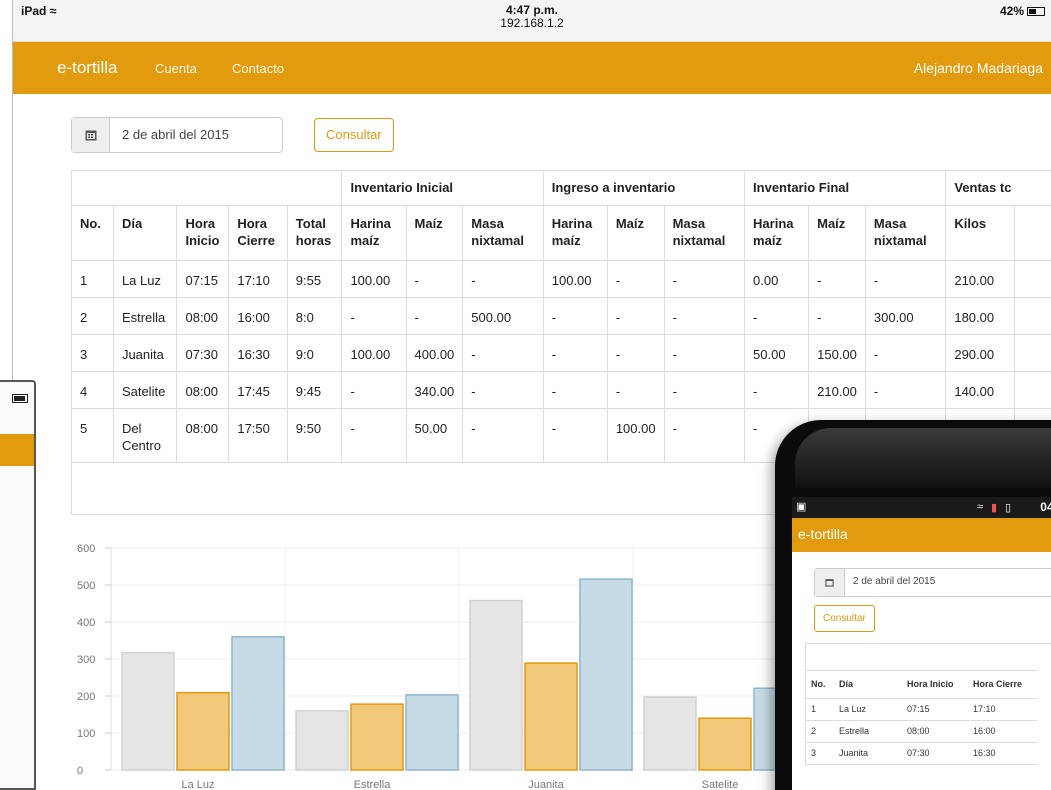 This screenshot has height=790, width=1051. What do you see at coordinates (93, 316) in the screenshot?
I see `table-cell: 2` at bounding box center [93, 316].